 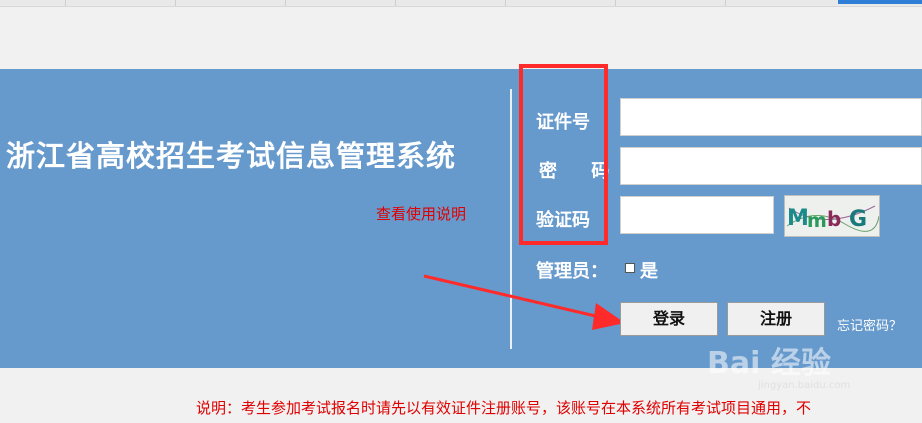 I want to click on admin-checkbox-label: 是, so click(x=649, y=271).